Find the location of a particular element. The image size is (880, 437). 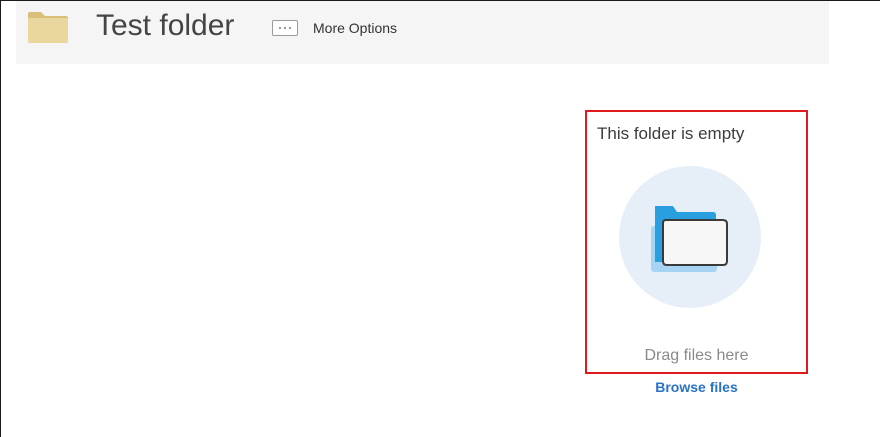

more-options-label: More Options is located at coordinates (355, 28).